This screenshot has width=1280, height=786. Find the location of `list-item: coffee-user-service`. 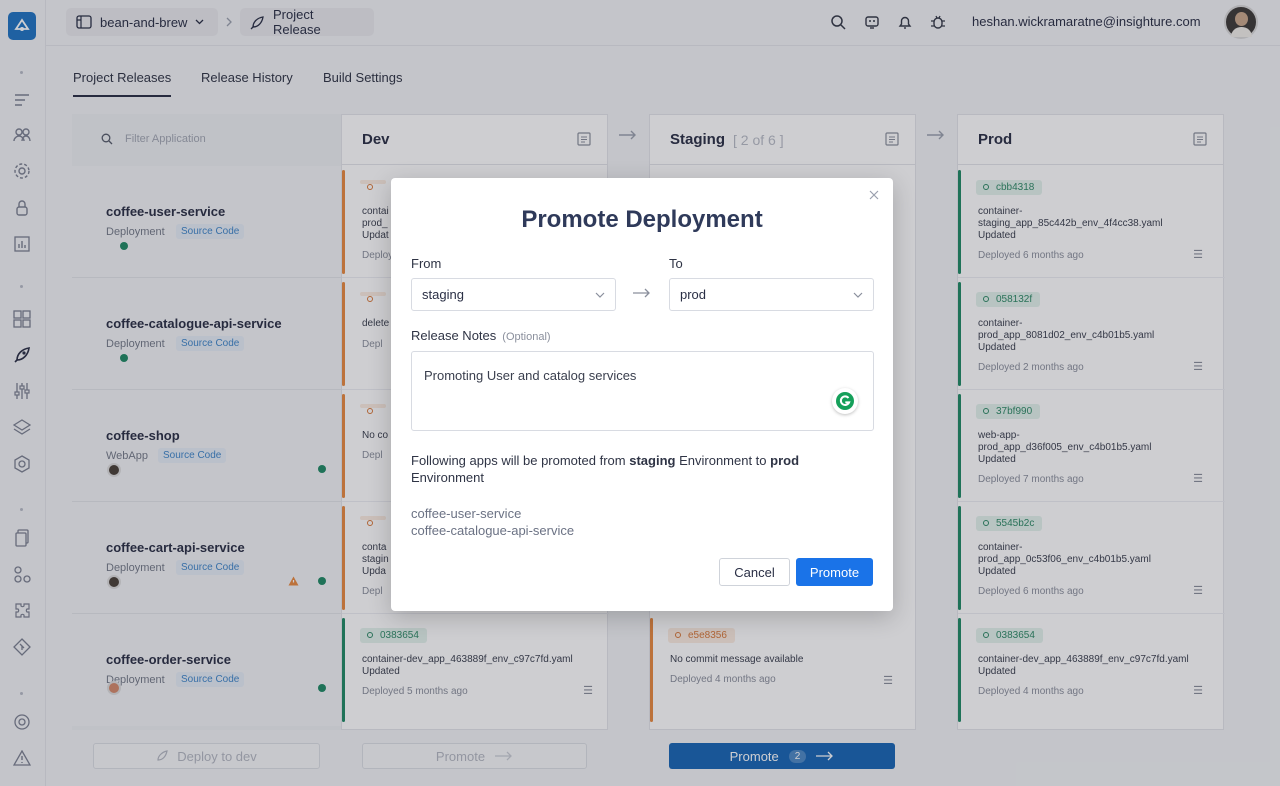

list-item: coffee-user-service is located at coordinates (466, 513).